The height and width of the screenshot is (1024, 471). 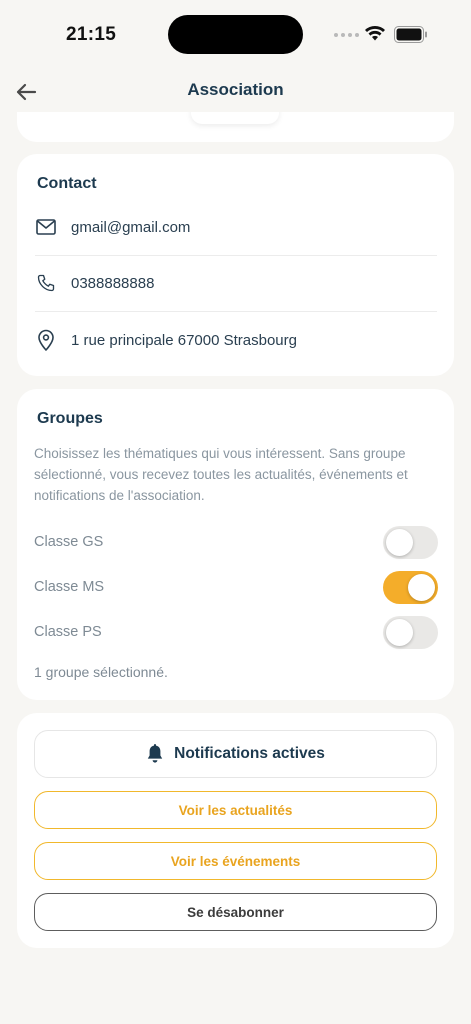 I want to click on groups-title: Groupes, so click(x=70, y=418).